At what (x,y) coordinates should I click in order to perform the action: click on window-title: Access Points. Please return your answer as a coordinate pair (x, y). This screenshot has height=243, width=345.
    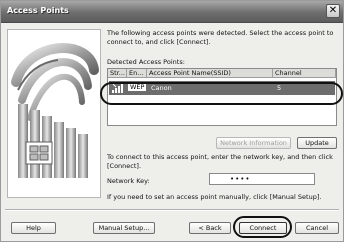
    Looking at the image, I should click on (38, 10).